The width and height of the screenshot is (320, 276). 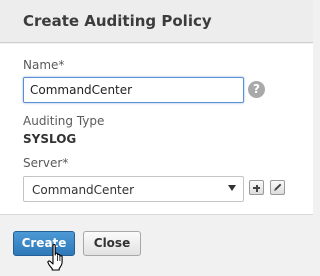 What do you see at coordinates (46, 163) in the screenshot?
I see `server-label: Server*` at bounding box center [46, 163].